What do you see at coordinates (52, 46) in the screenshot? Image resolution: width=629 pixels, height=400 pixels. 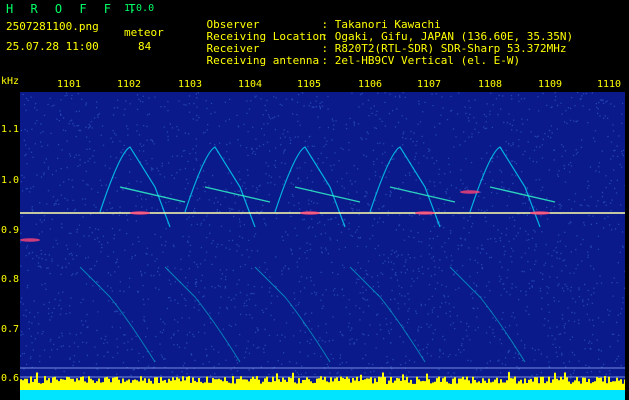 I see `datetime: 25.07.28 11:00` at bounding box center [52, 46].